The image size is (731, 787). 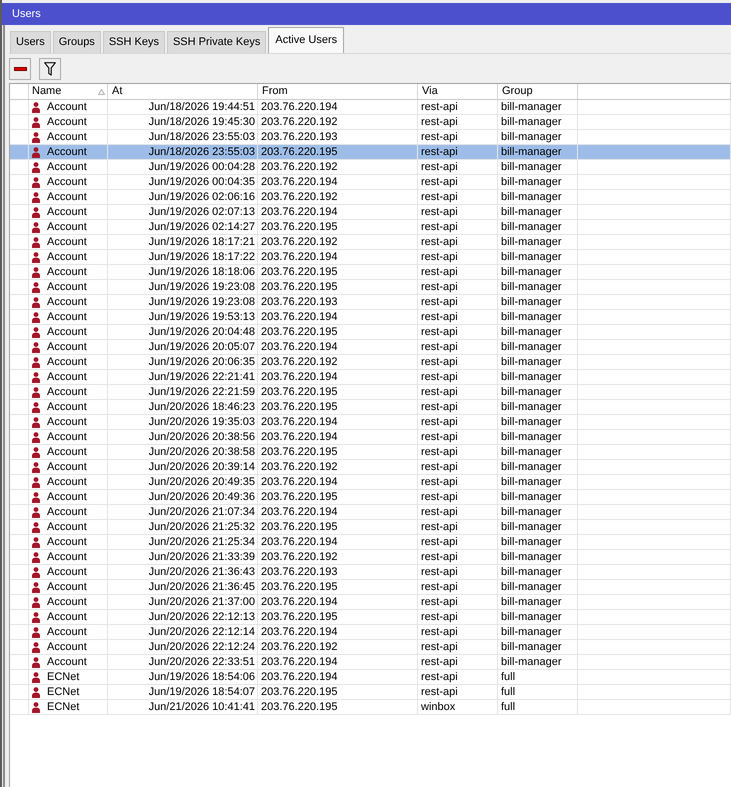 What do you see at coordinates (370, 167) in the screenshot?
I see `table-row: Account Jun/19/2026 00:04:28 203.76.220.192 rest-api bill-manager` at bounding box center [370, 167].